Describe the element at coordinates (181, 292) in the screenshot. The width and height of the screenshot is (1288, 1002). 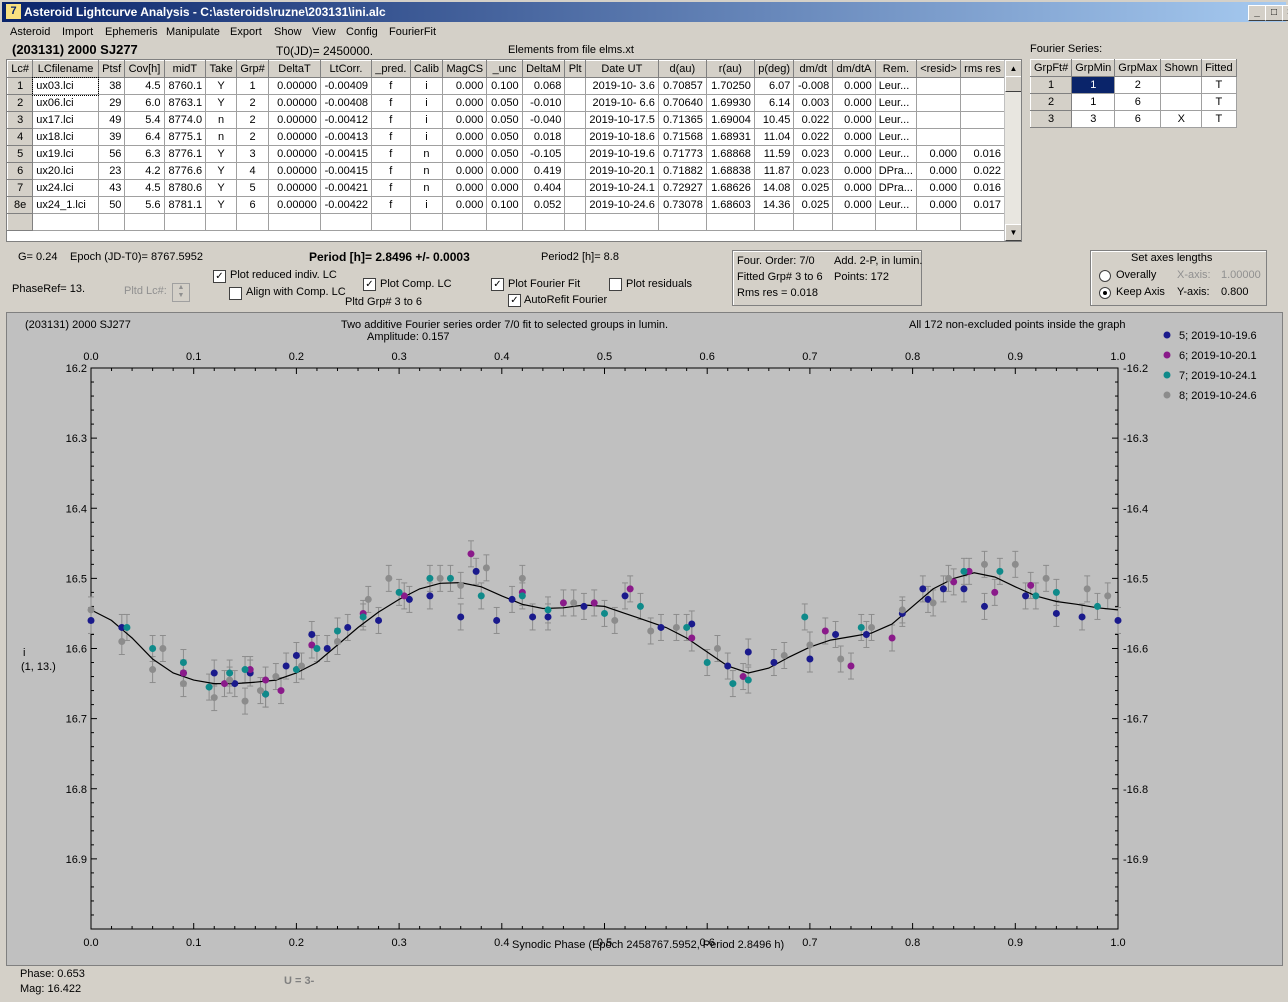
I see `pltd-lc-spinner: ▲ ▼` at that location.